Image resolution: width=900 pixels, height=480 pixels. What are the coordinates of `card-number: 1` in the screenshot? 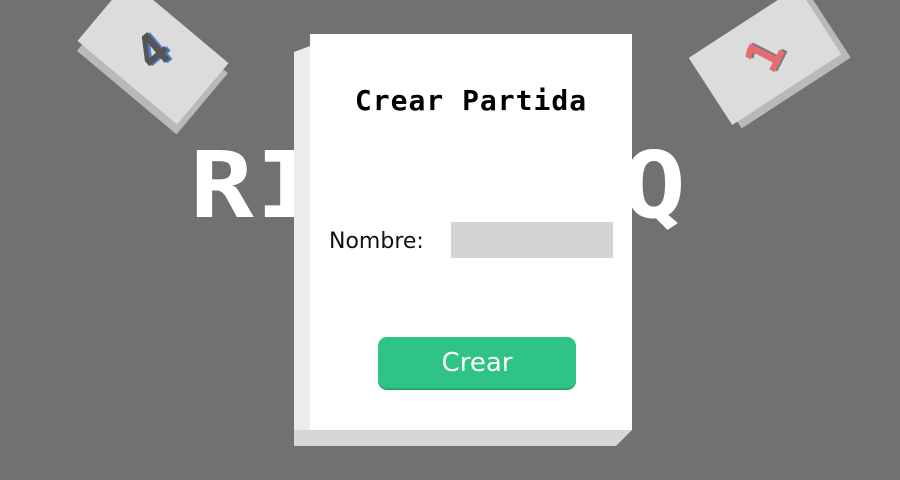 It's located at (765, 56).